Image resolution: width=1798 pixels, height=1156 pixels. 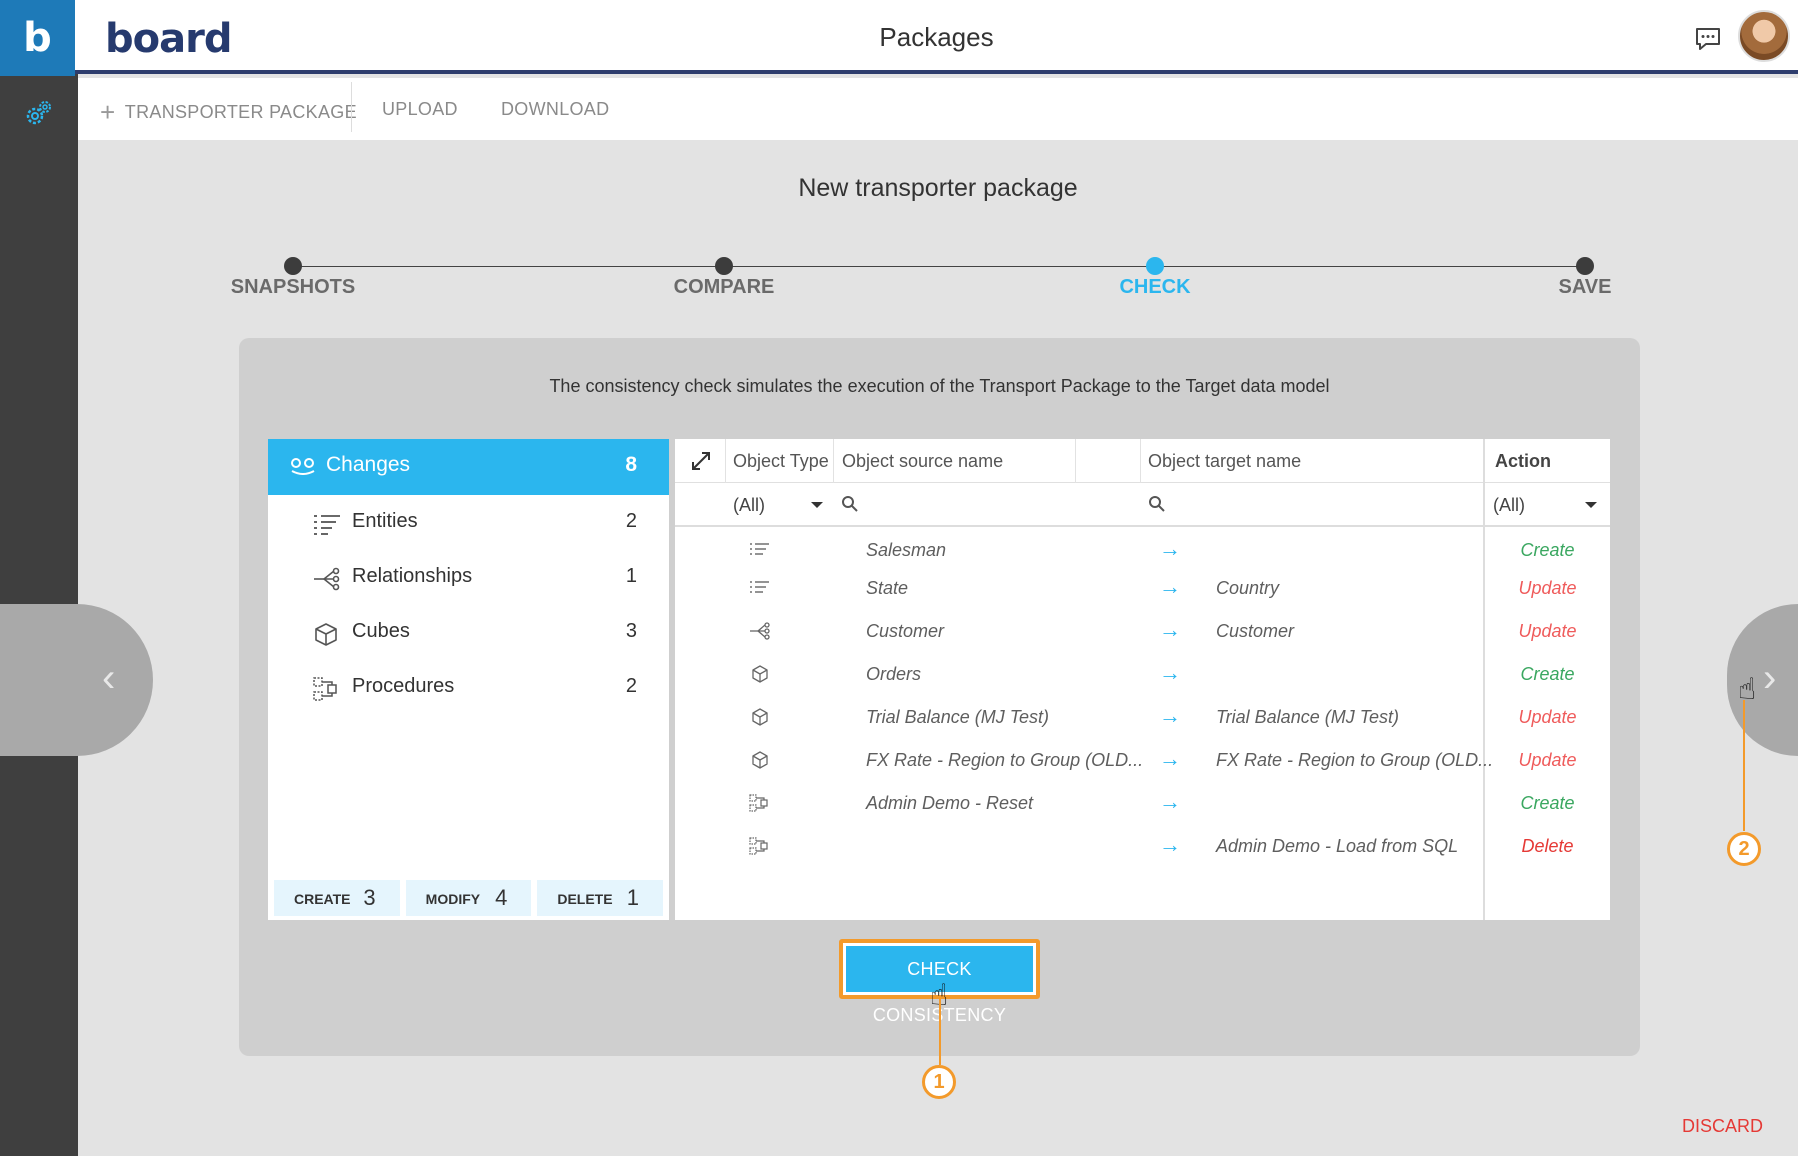 What do you see at coordinates (1764, 36) in the screenshot?
I see `user-avatar` at bounding box center [1764, 36].